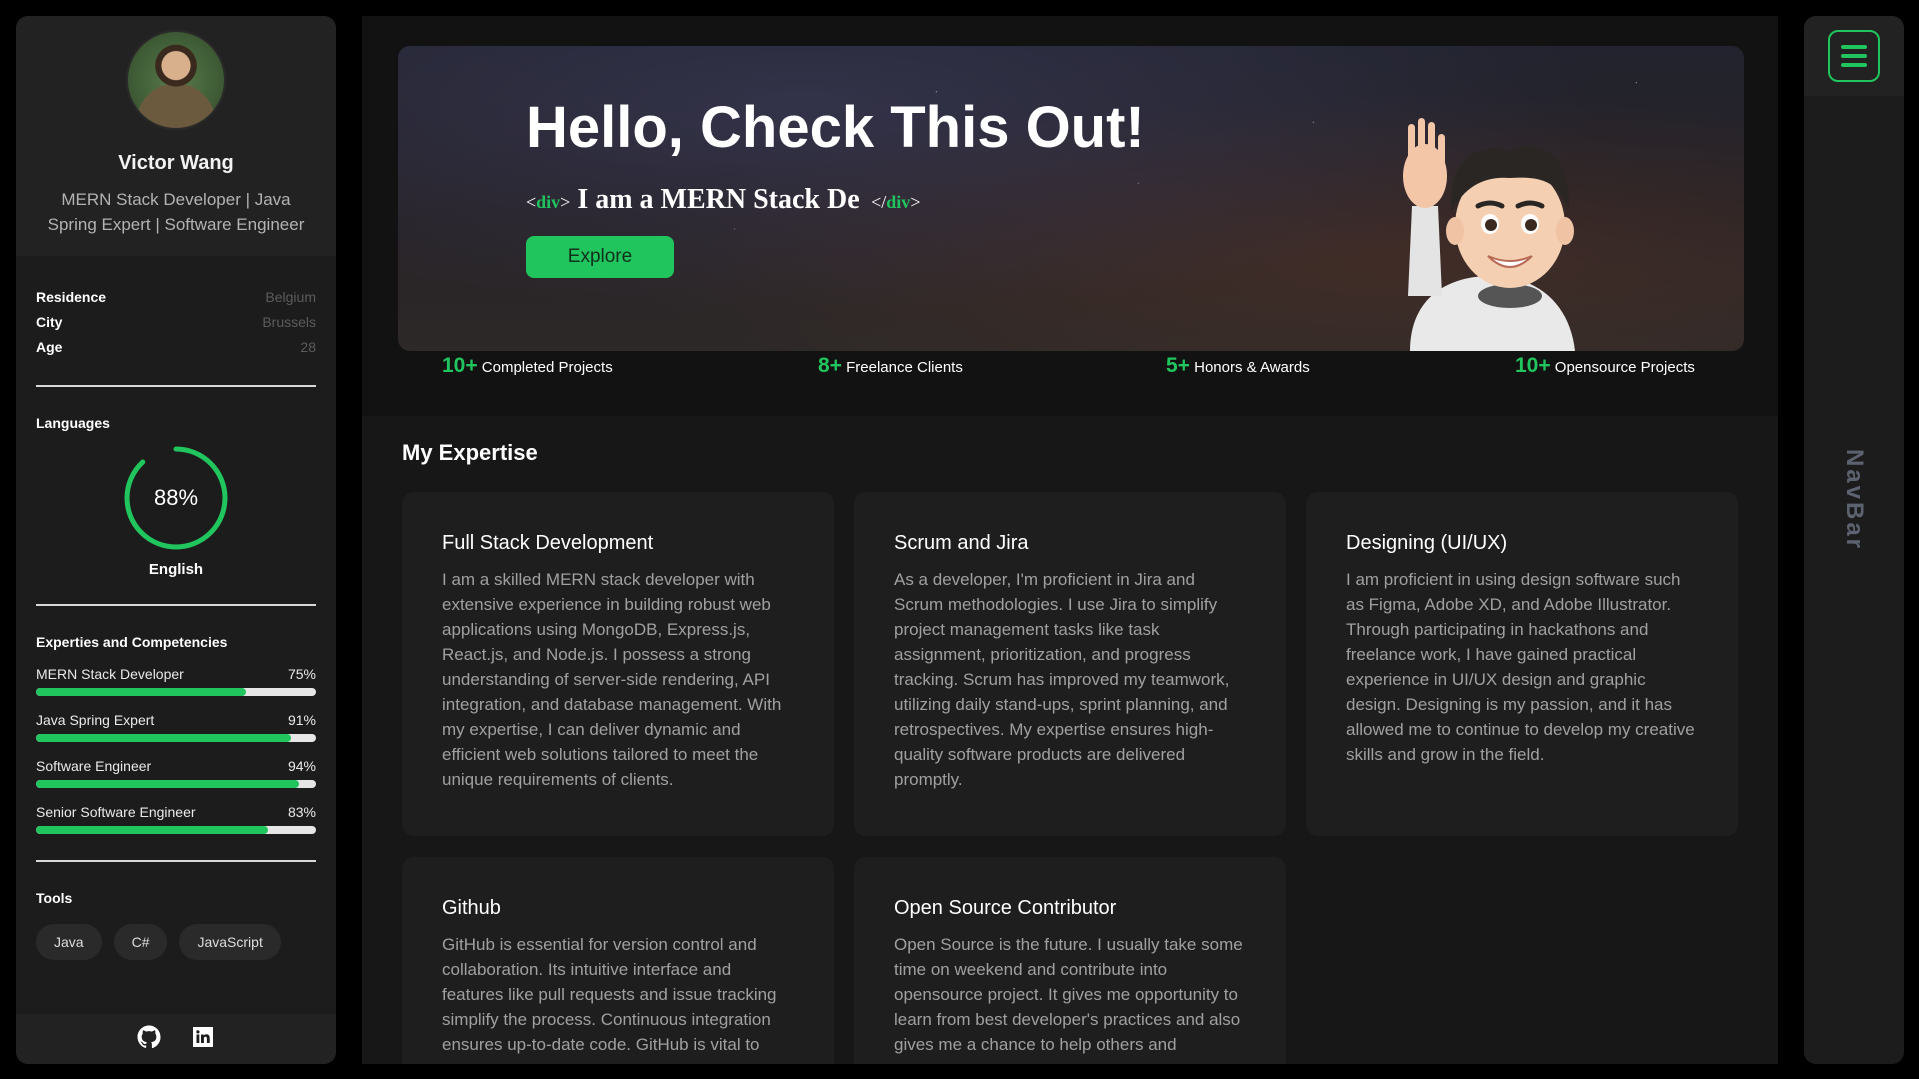 This screenshot has width=1919, height=1079. Describe the element at coordinates (718, 199) in the screenshot. I see `typed-text: I am a MERN Stack De` at that location.